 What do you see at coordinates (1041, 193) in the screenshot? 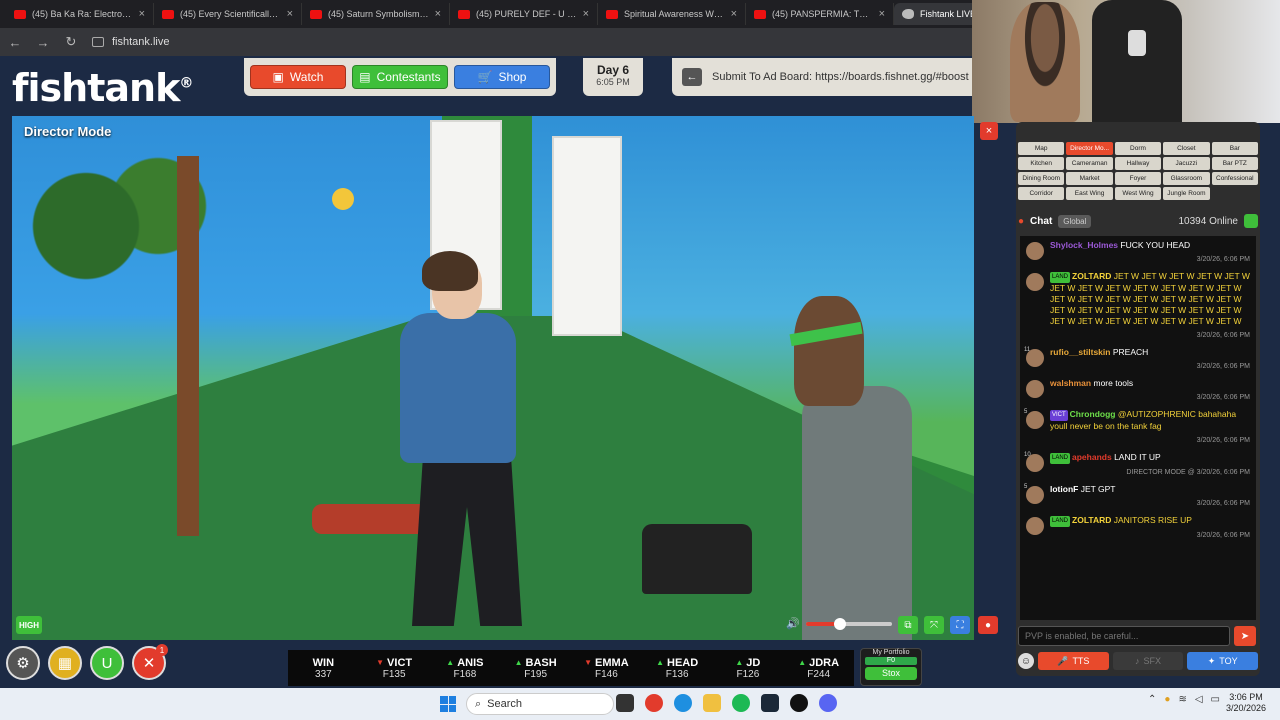
I see `room-button: Corridor` at bounding box center [1041, 193].